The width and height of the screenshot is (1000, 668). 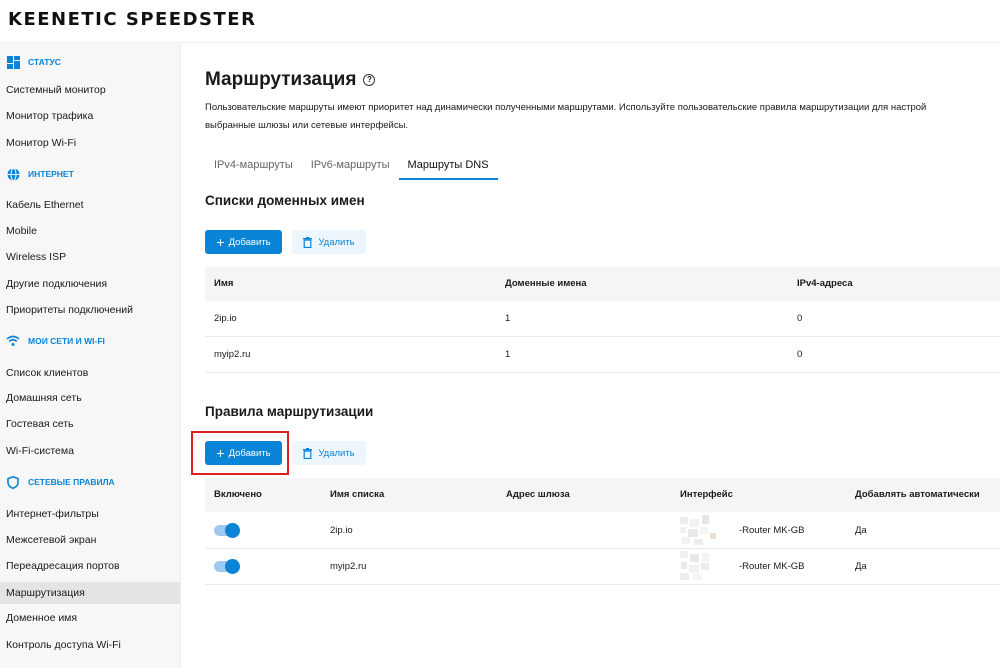 I want to click on dashboard-icon, so click(x=13, y=62).